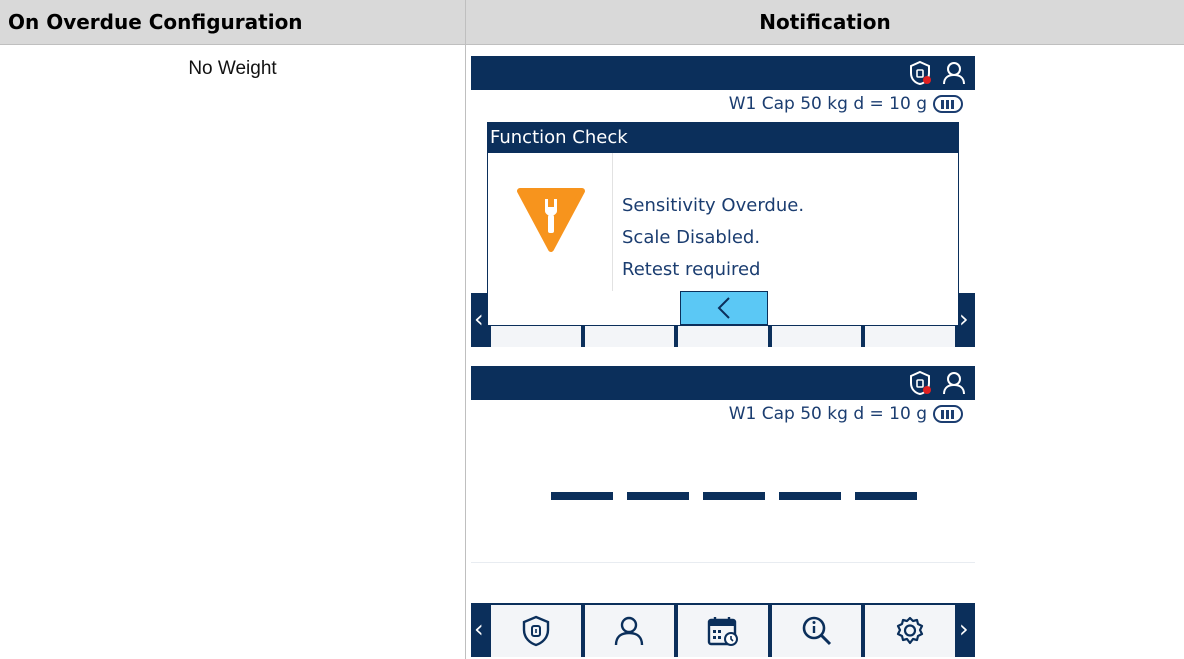  I want to click on dialog-line-2: Scale Disabled., so click(691, 237).